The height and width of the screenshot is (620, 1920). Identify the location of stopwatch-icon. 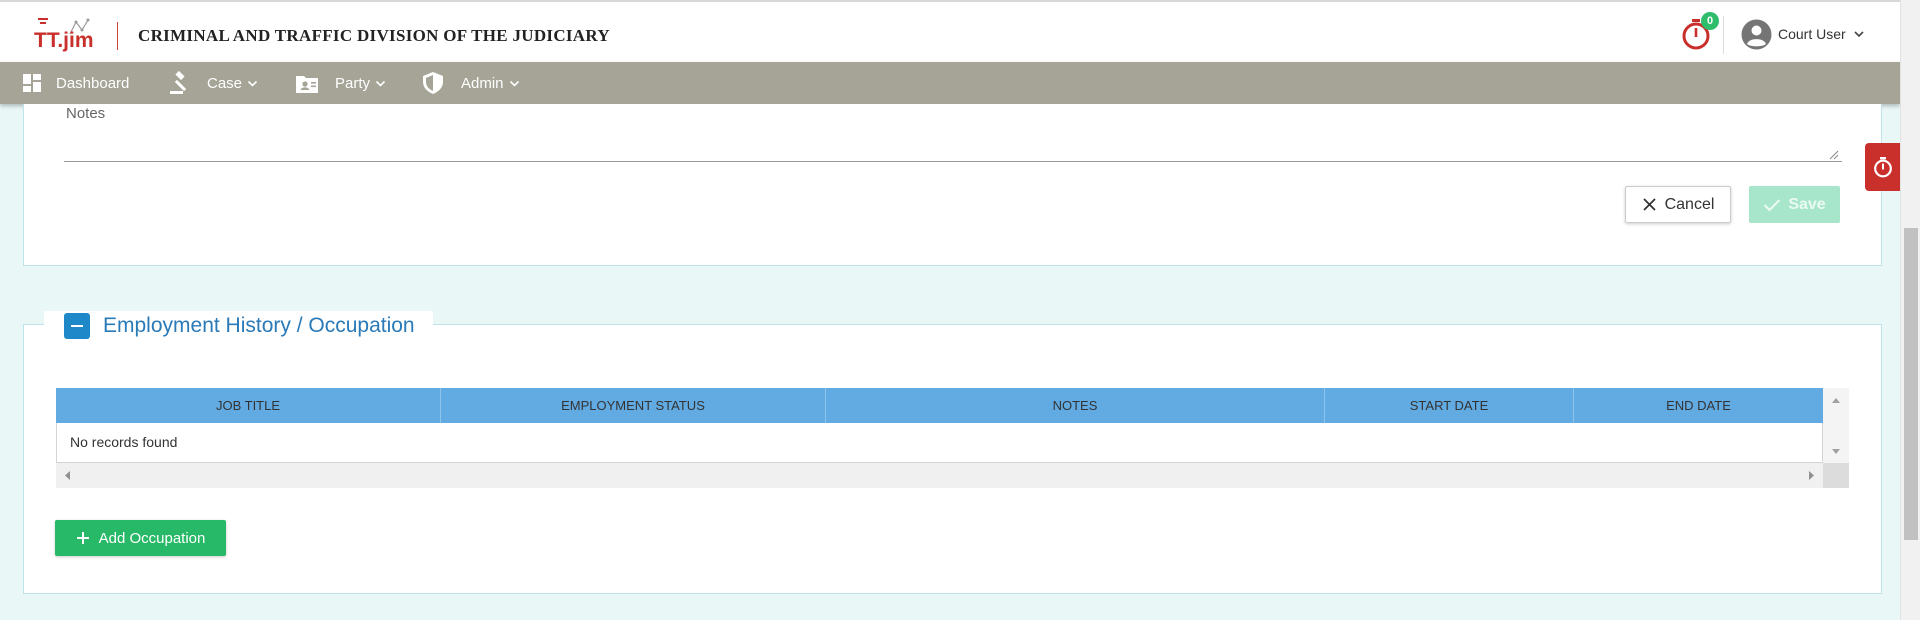
(1882, 167).